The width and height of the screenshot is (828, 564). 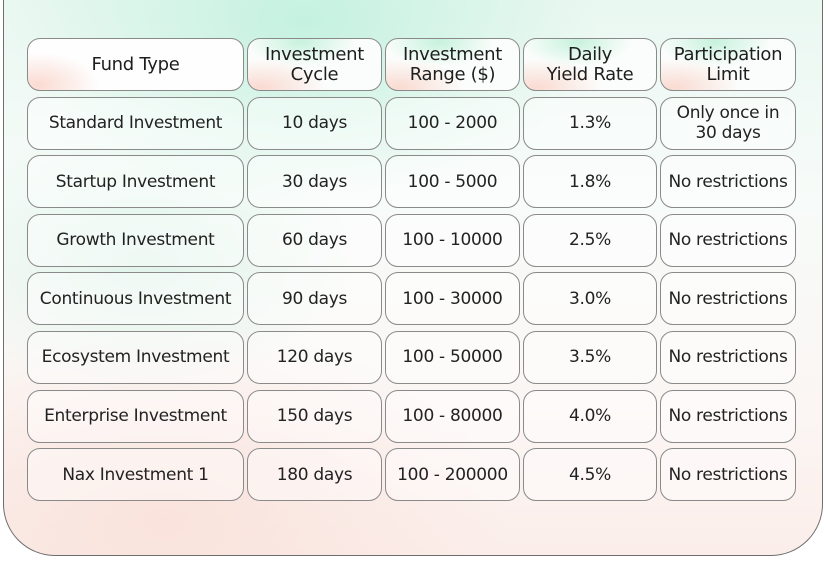 I want to click on cell-investment-range-value: 100 - 10000, so click(x=452, y=240).